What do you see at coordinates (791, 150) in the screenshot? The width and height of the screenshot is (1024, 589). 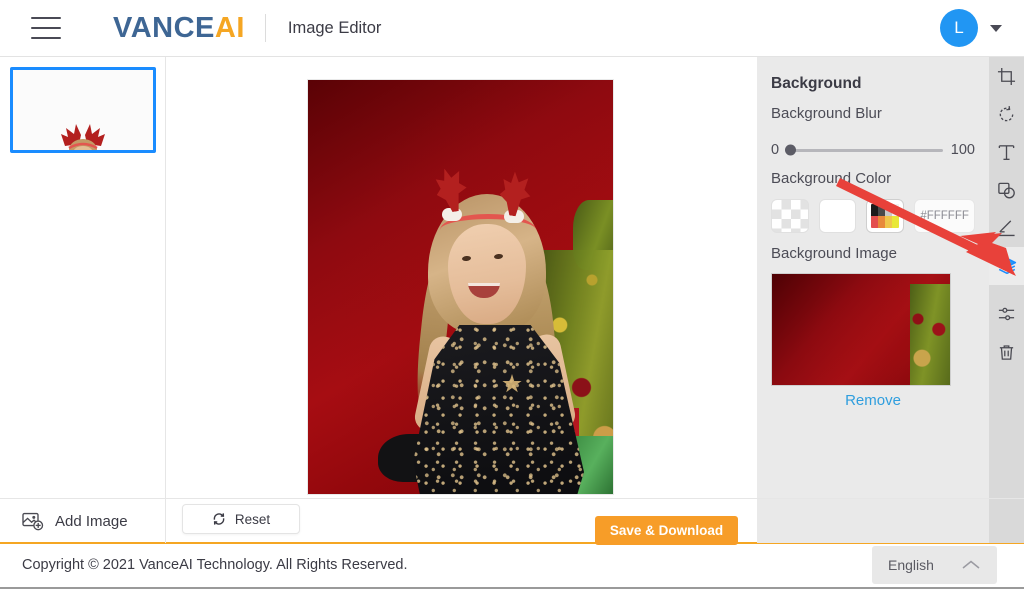 I see `slider-handle` at bounding box center [791, 150].